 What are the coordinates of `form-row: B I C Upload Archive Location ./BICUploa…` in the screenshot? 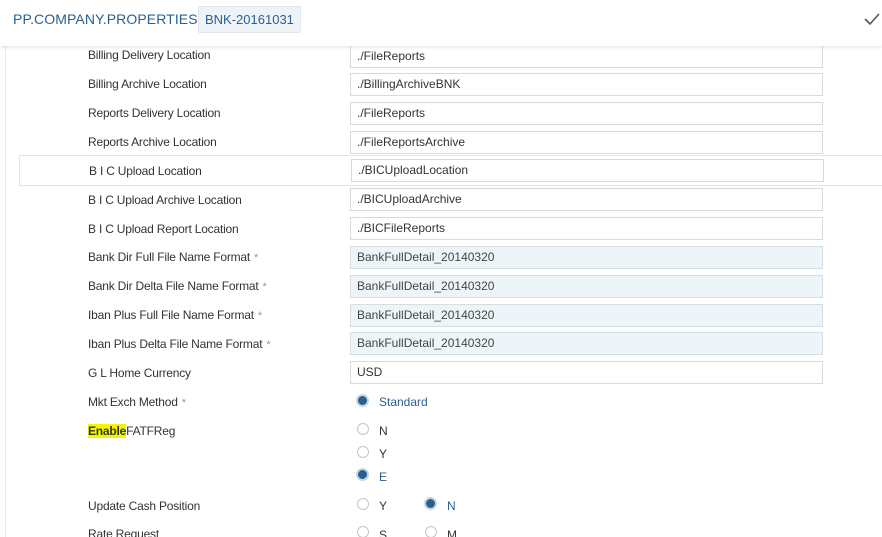 It's located at (441, 200).